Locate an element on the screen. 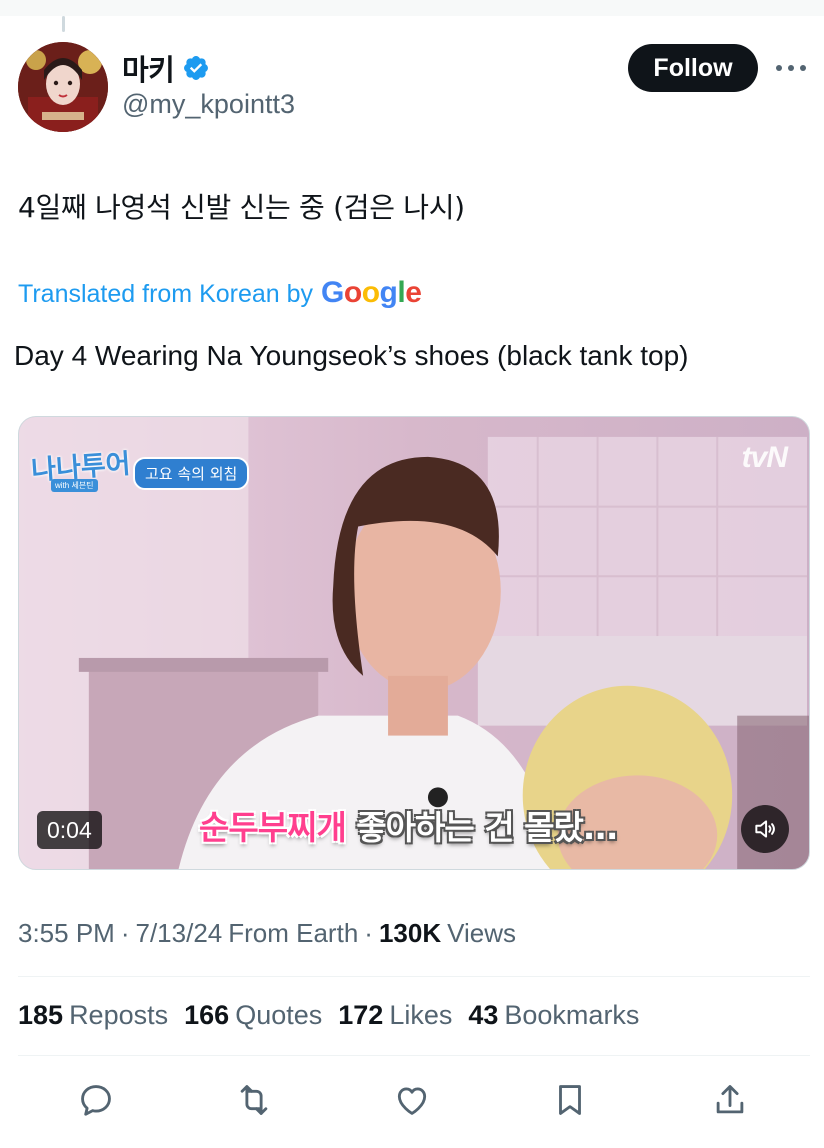 The height and width of the screenshot is (1148, 824). repost-button is located at coordinates (254, 1100).